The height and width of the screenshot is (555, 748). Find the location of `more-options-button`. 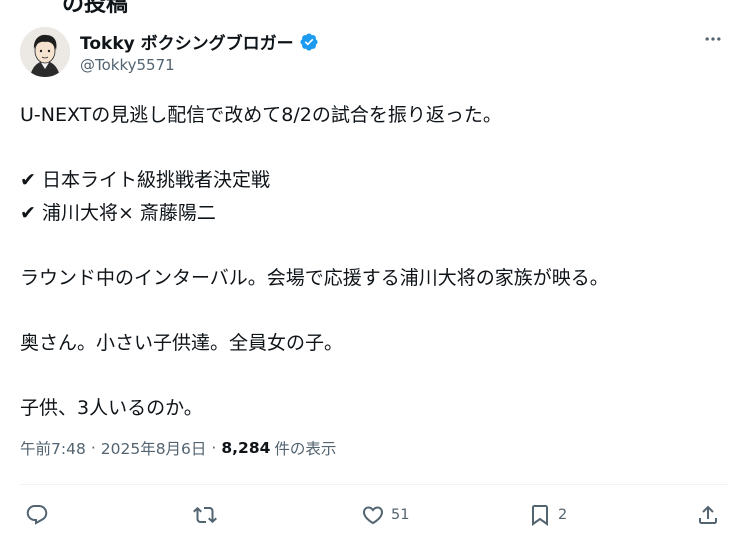

more-options-button is located at coordinates (713, 39).